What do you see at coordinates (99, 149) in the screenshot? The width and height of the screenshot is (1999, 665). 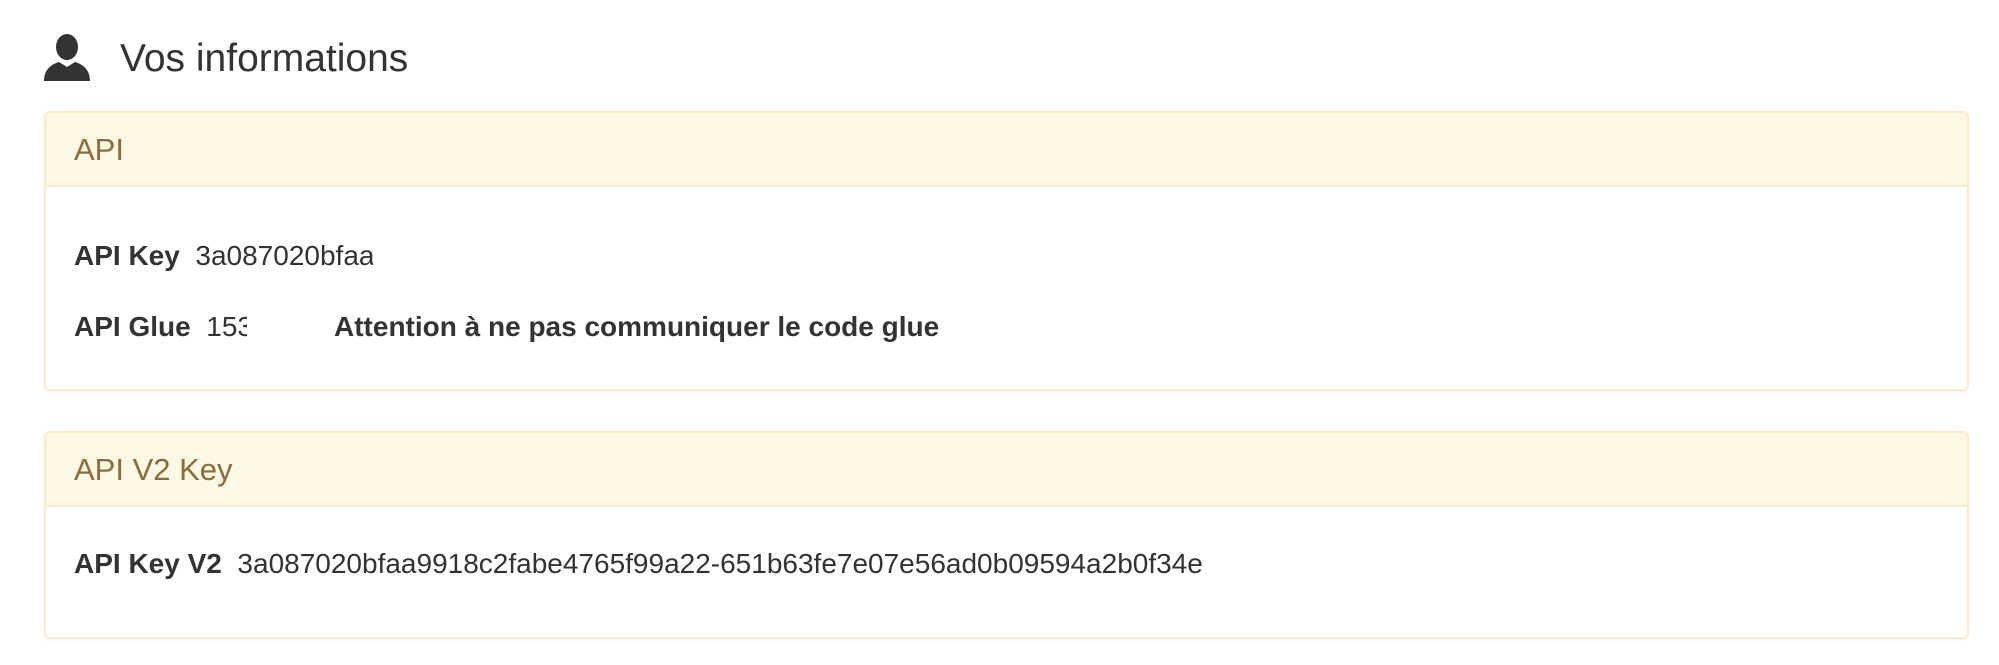 I see `api-panel-title: API` at bounding box center [99, 149].